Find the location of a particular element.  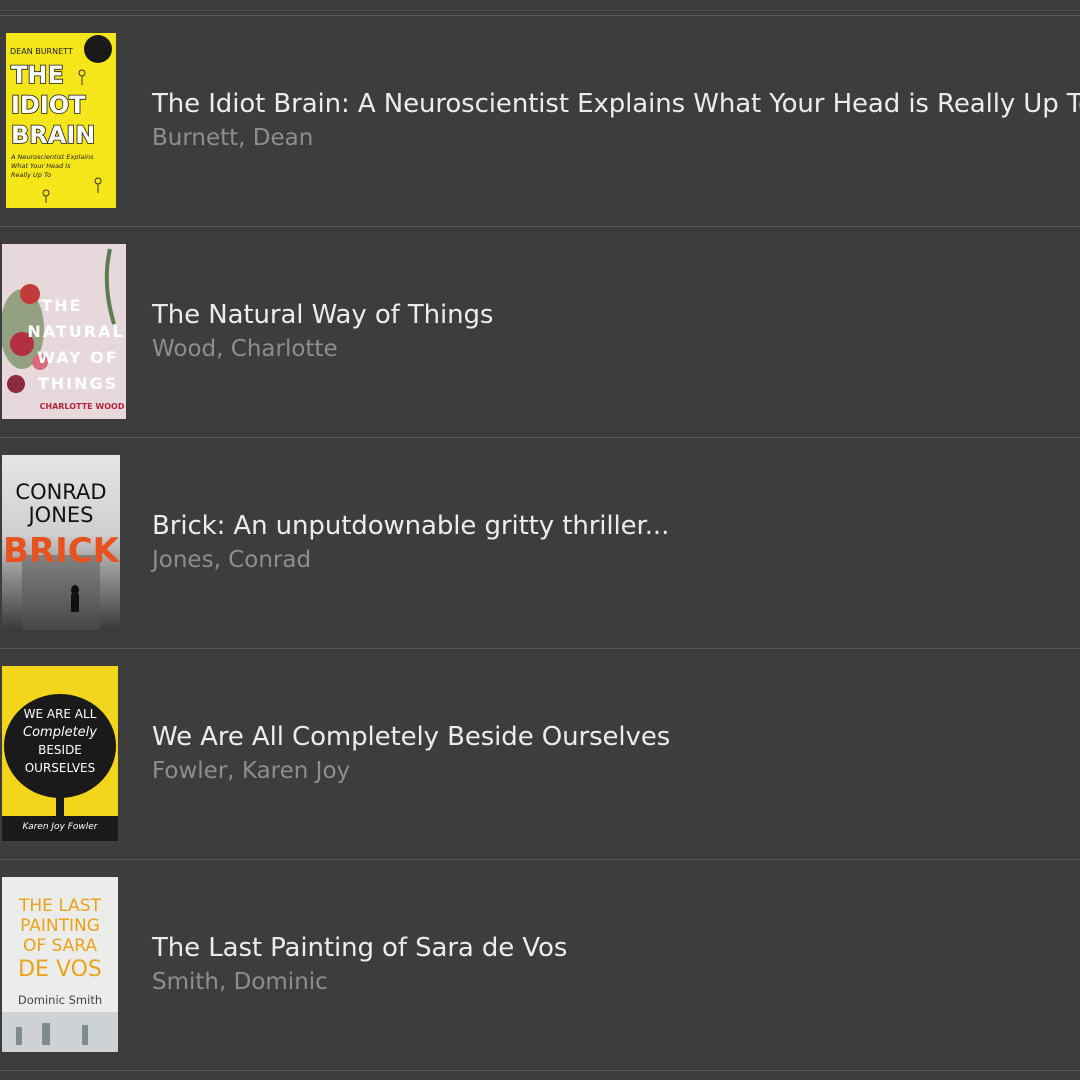

book-title: The Natural Way of Things is located at coordinates (323, 315).